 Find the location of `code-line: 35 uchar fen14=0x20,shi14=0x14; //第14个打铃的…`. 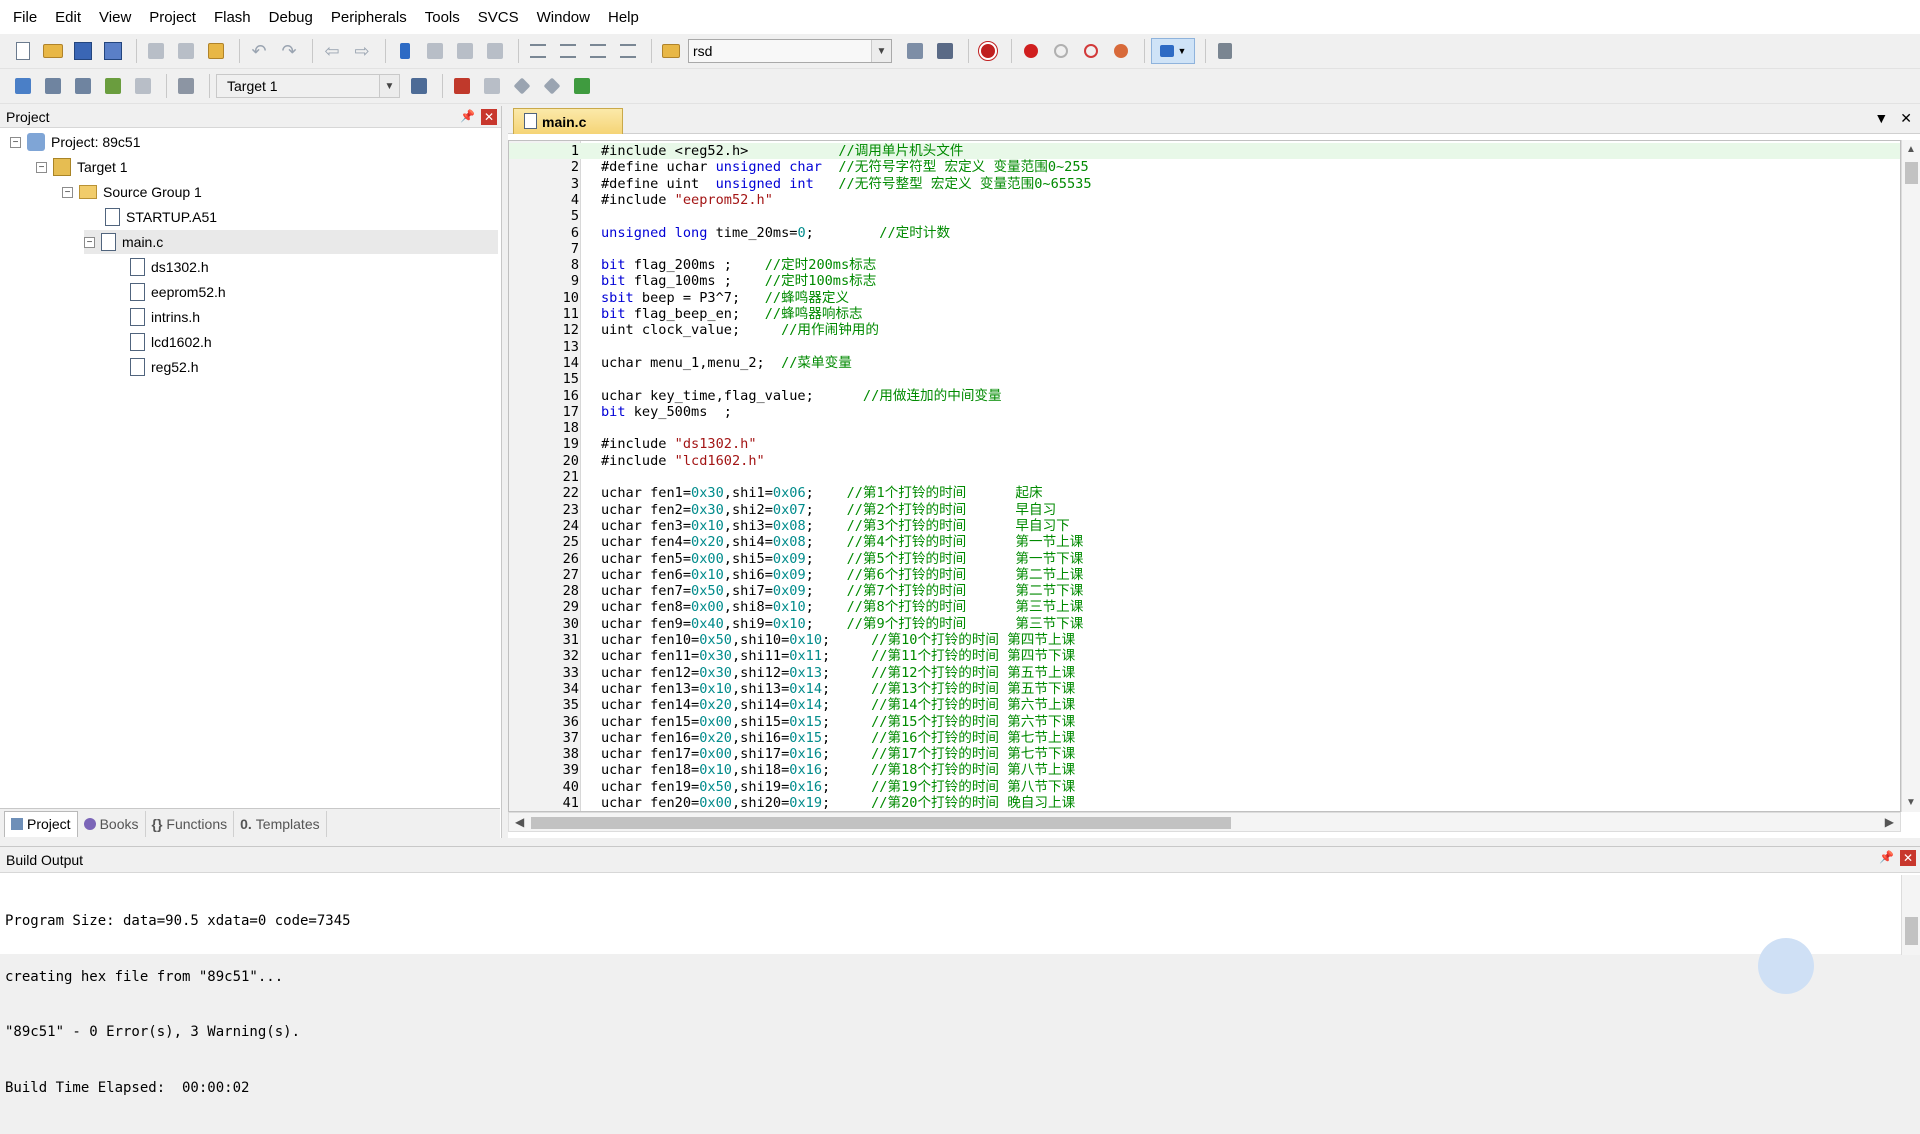

code-line: 35 uchar fen14=0x20,shi14=0x14; //第14个打铃的… is located at coordinates (1204, 705).